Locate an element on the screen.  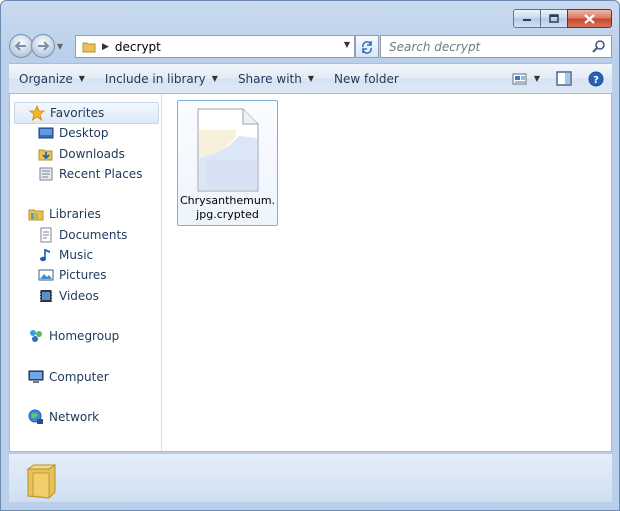
network-icon is located at coordinates (36, 417).